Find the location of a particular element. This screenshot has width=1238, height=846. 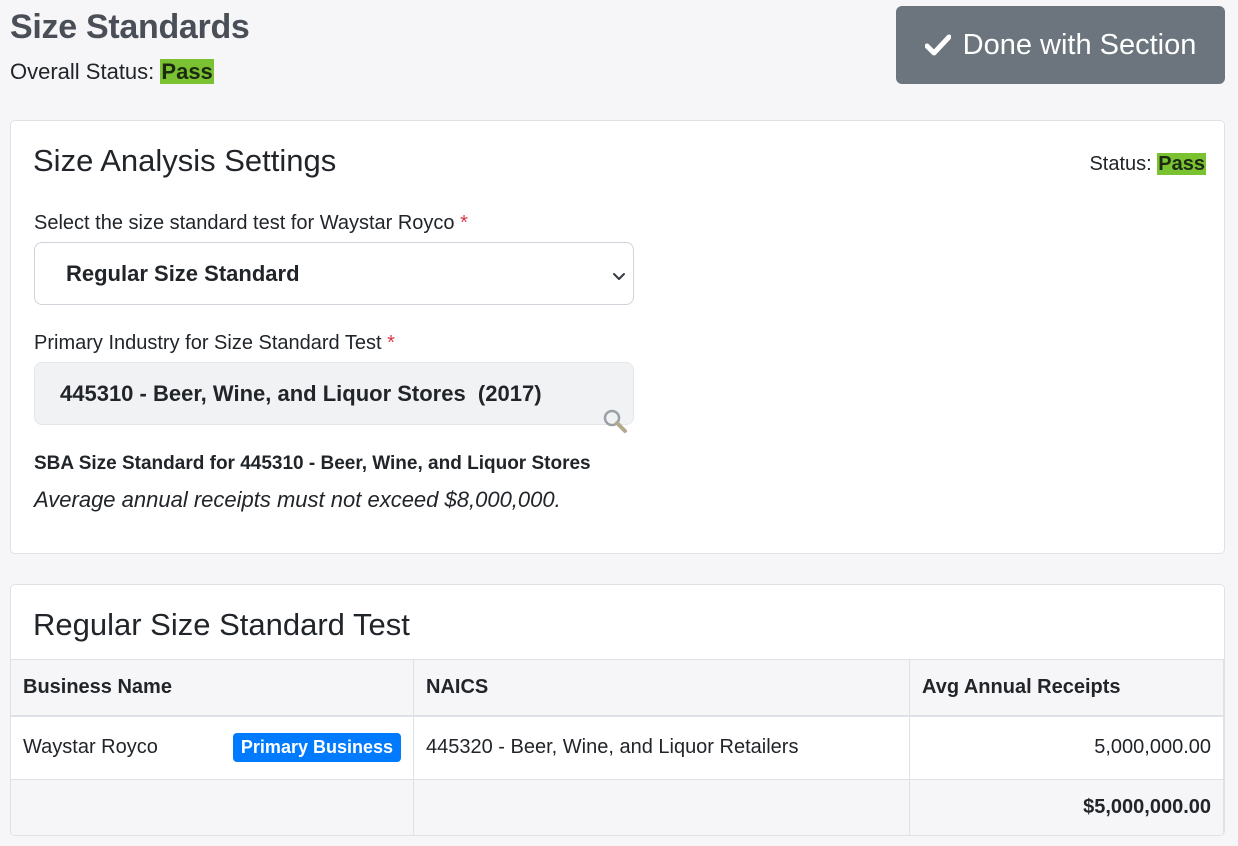

overall-status-badge: Pass is located at coordinates (187, 71).